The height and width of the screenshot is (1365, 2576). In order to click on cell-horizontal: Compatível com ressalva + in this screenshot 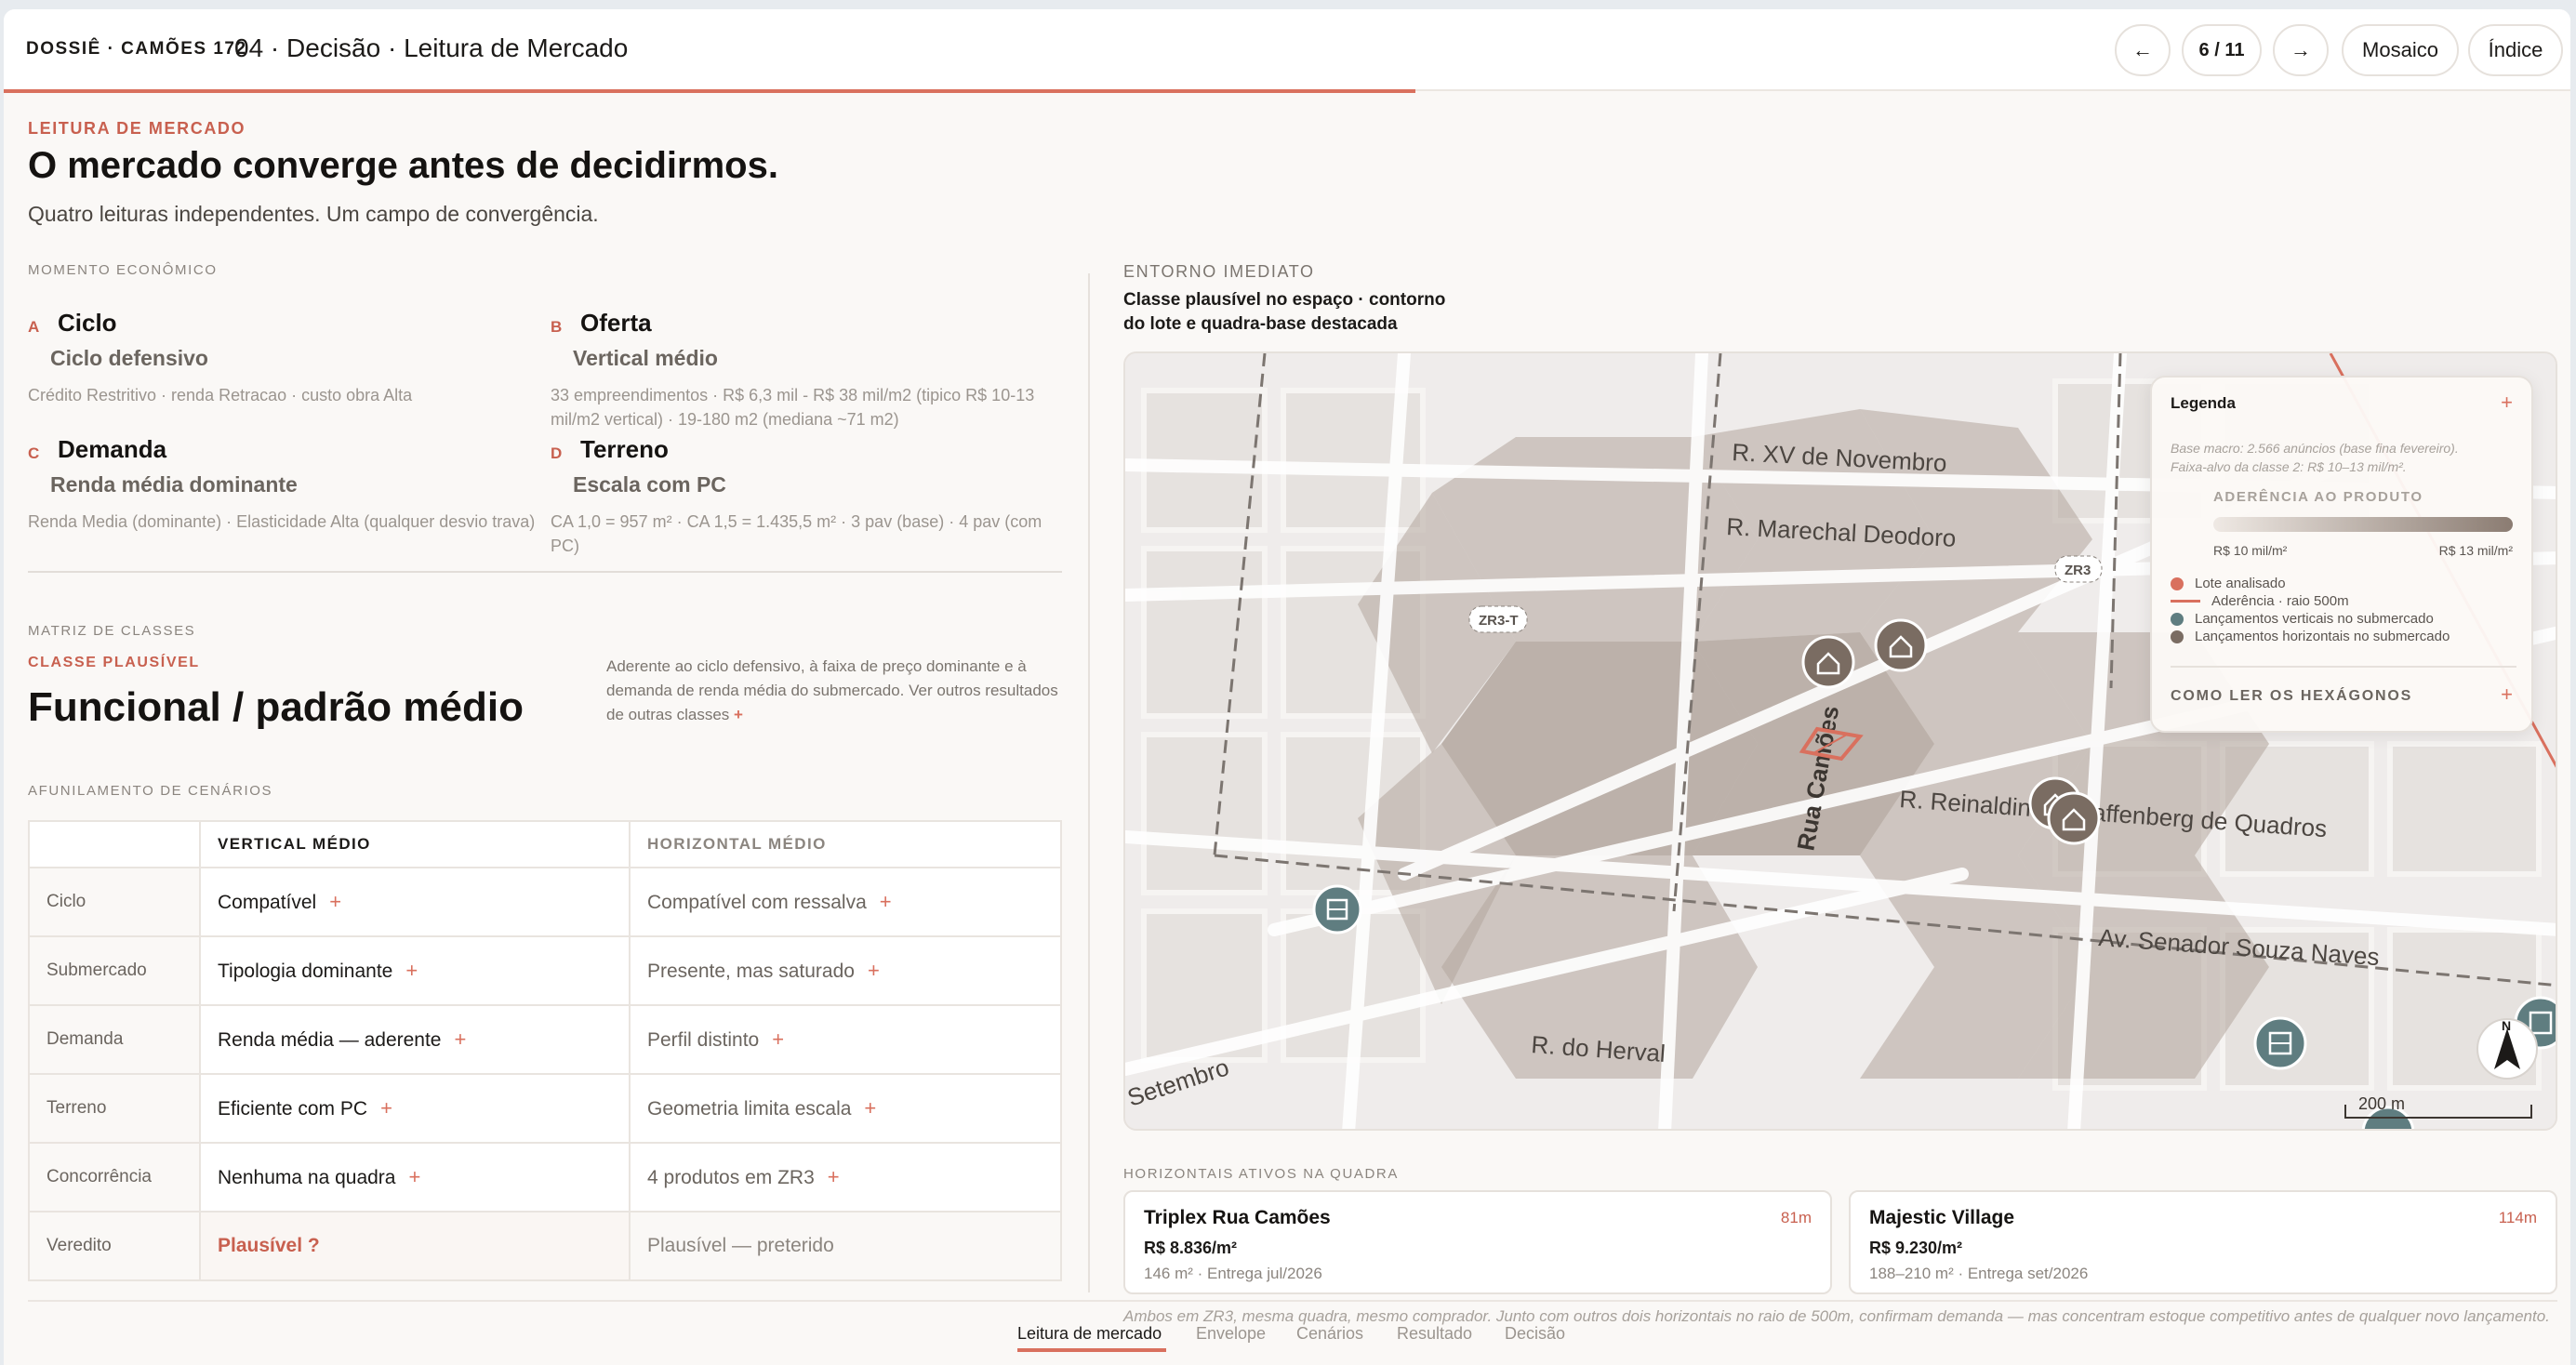, I will do `click(845, 902)`.